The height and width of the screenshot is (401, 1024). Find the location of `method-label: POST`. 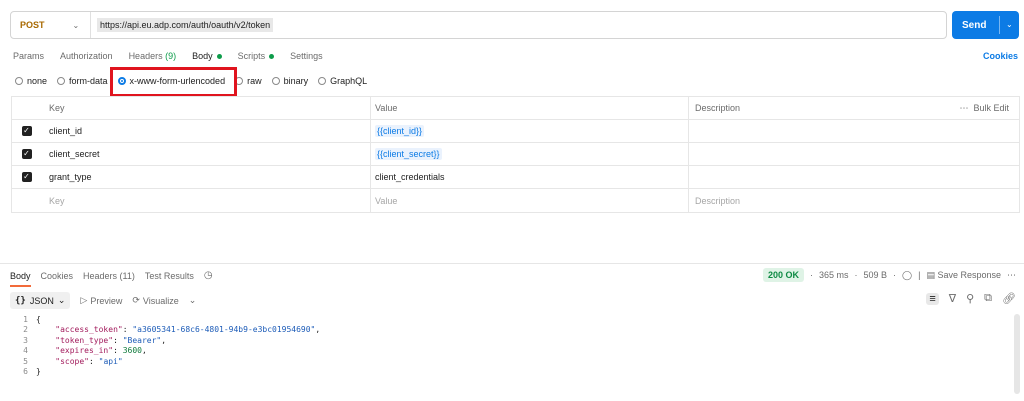

method-label: POST is located at coordinates (32, 25).